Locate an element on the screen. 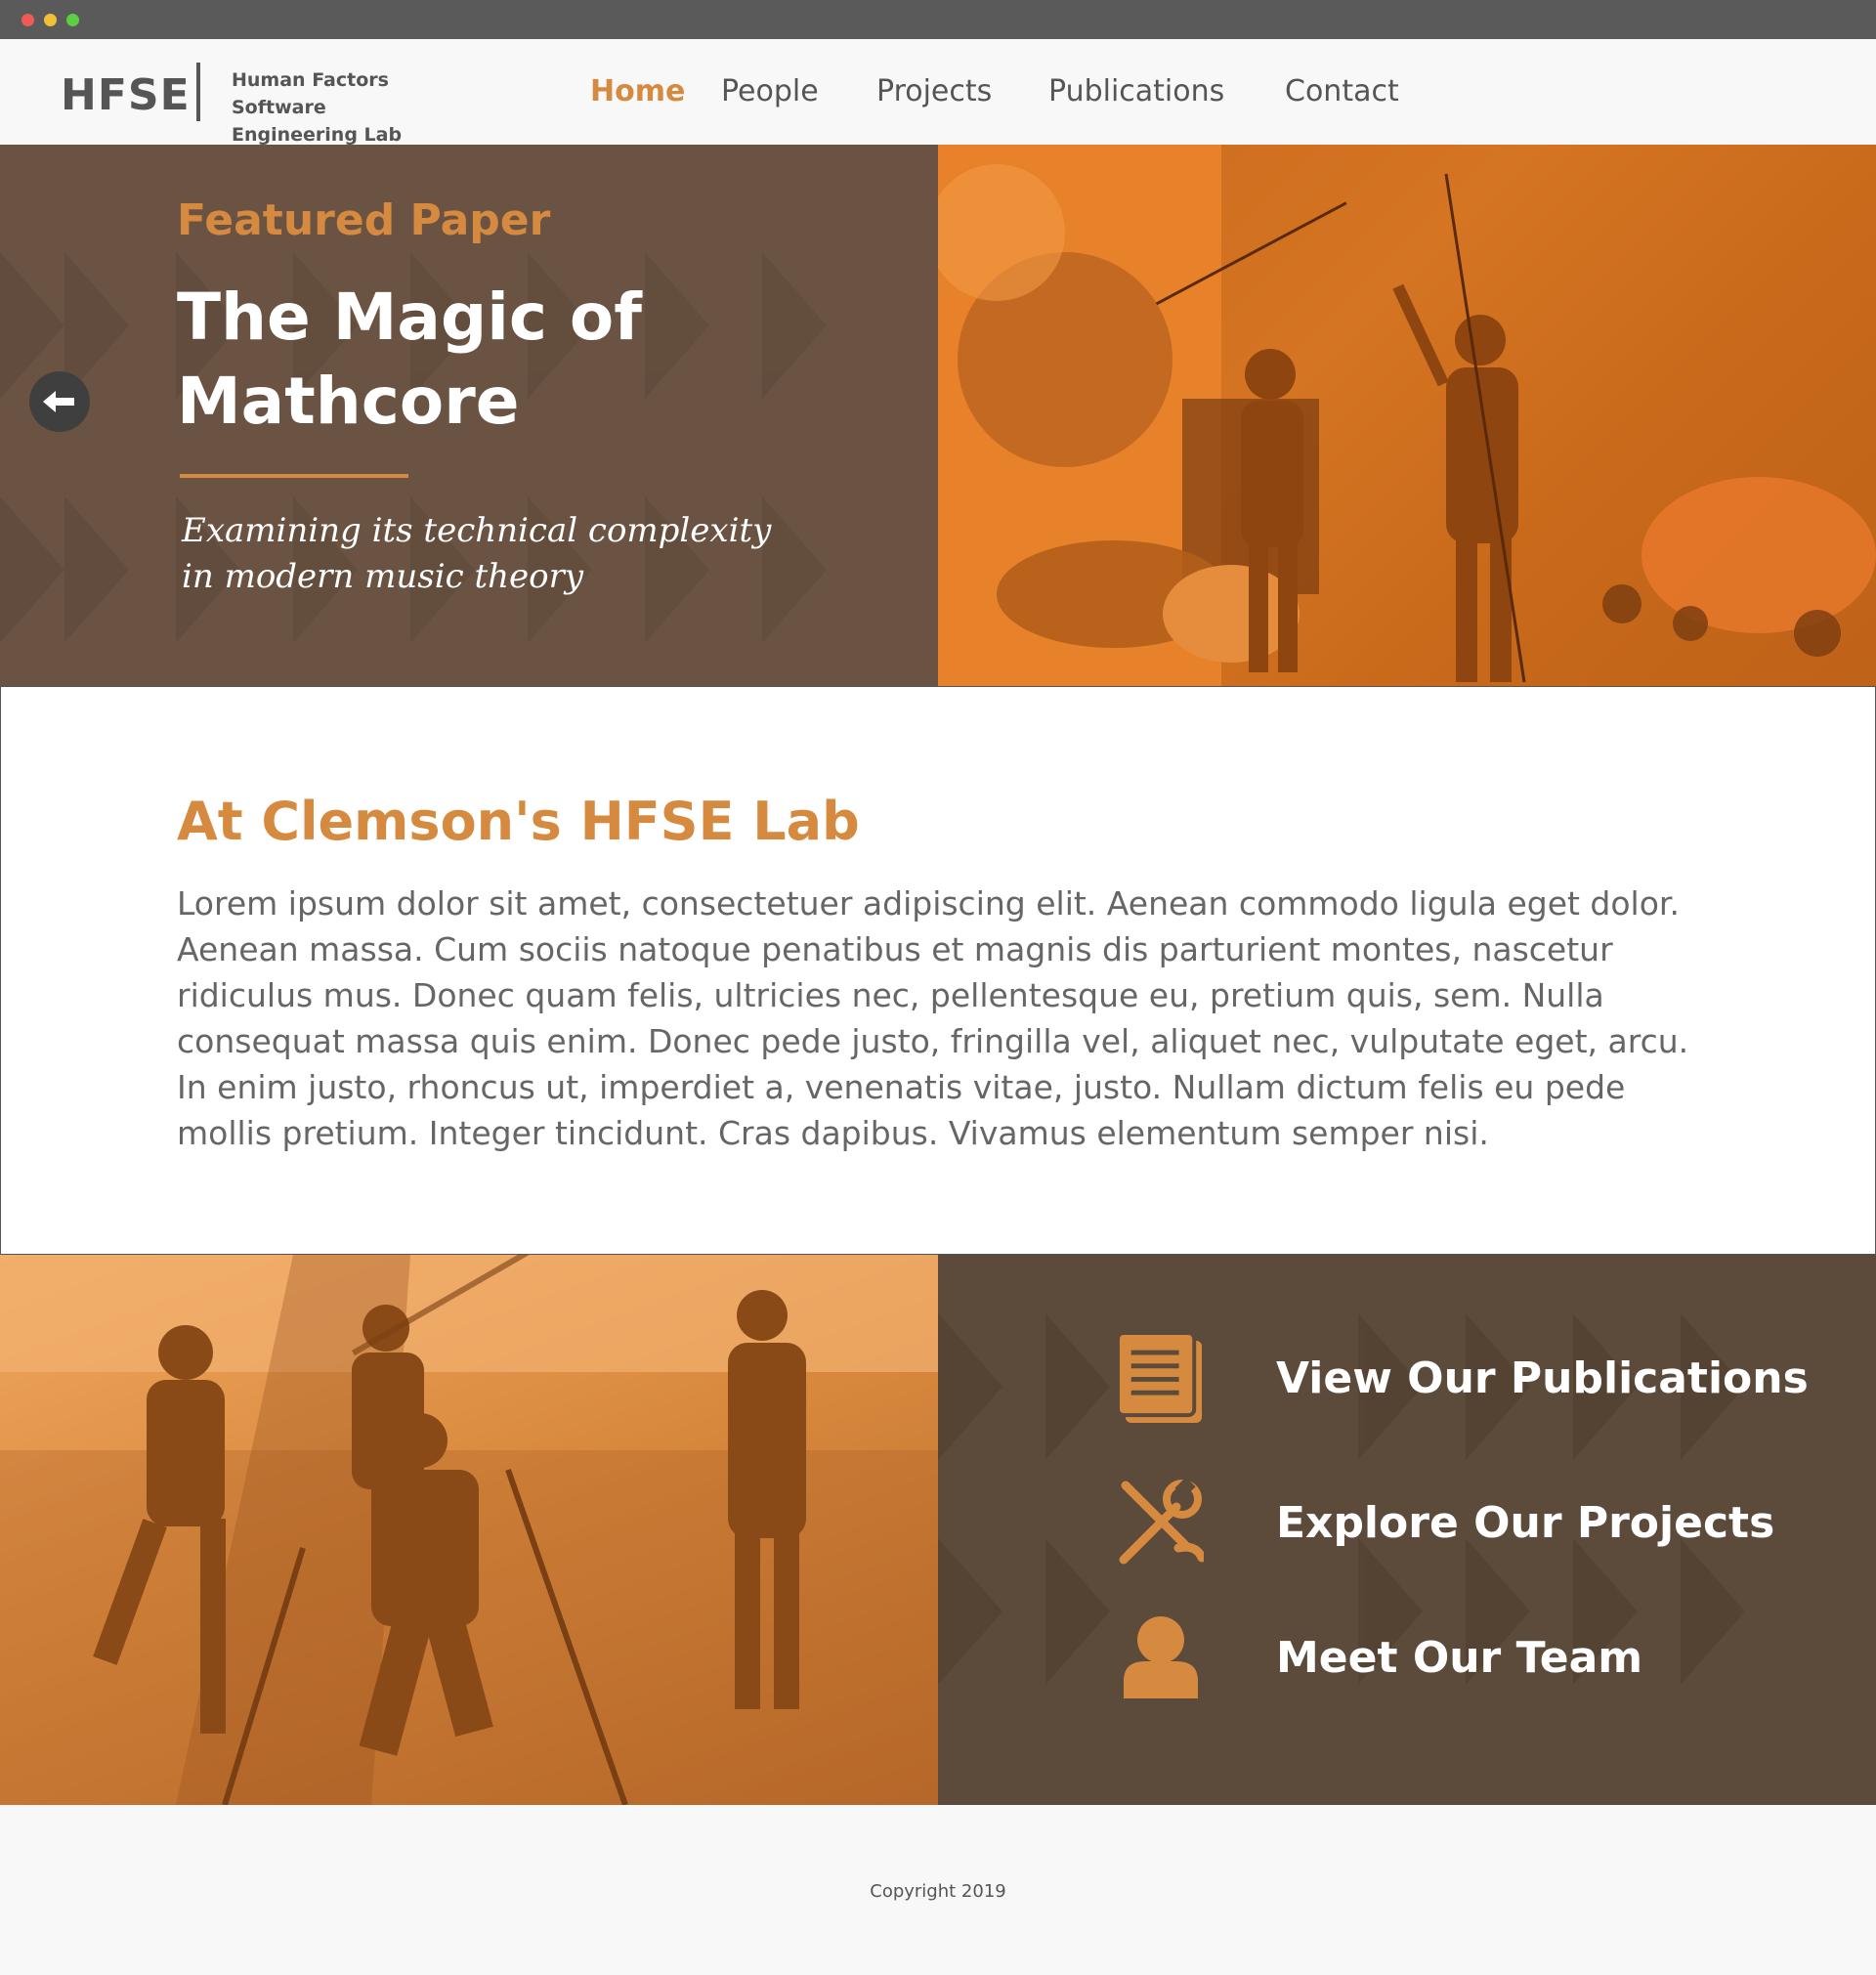 This screenshot has width=1876, height=1975. nav-projects: Projects is located at coordinates (934, 91).